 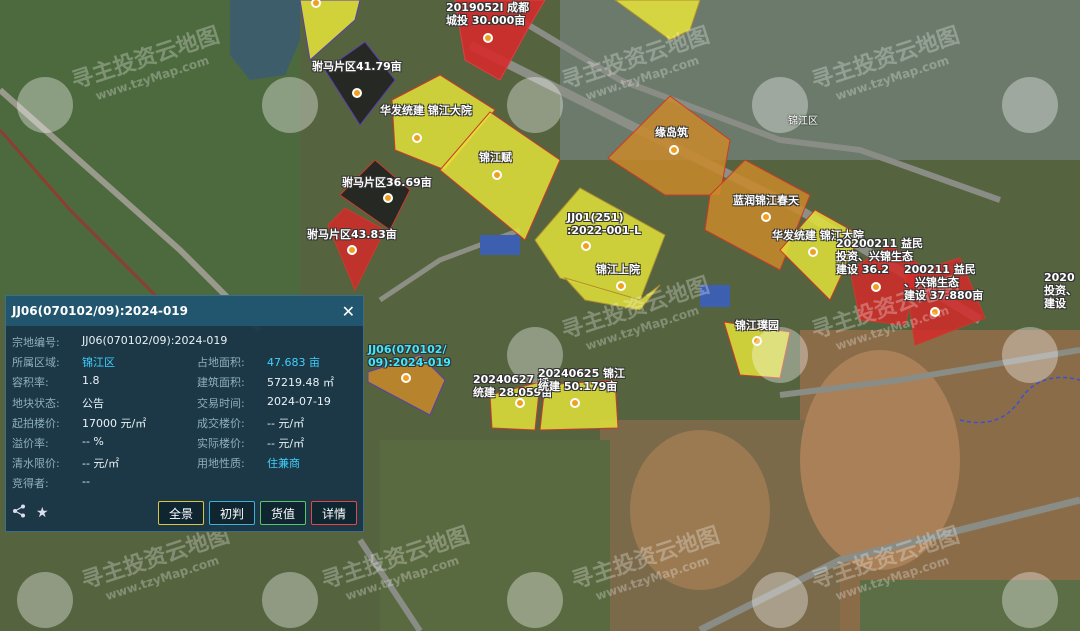 I want to click on share-icon, so click(x=19, y=513).